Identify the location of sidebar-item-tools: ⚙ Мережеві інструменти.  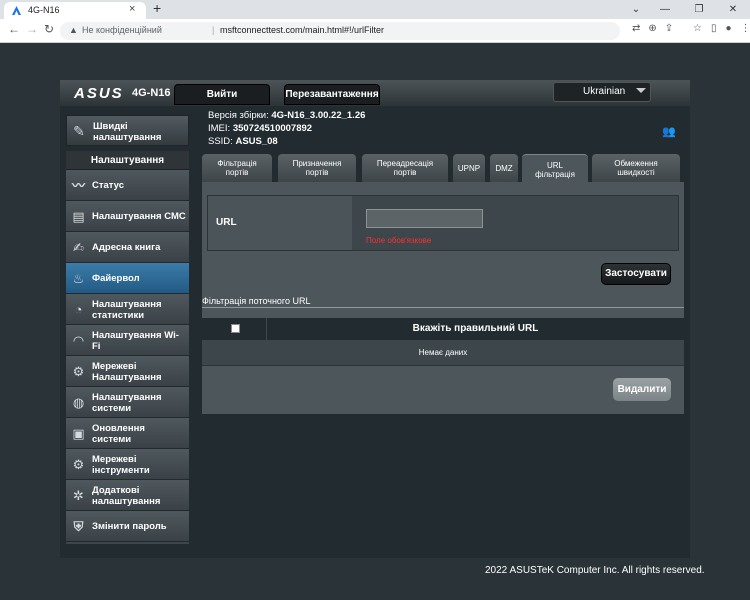
(127, 464).